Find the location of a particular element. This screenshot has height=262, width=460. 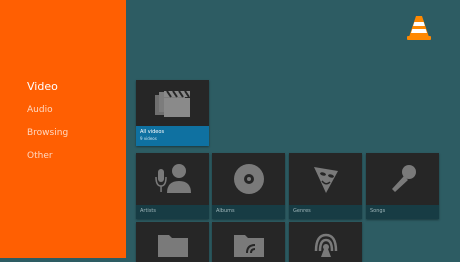

genres-label: Genres is located at coordinates (325, 212).